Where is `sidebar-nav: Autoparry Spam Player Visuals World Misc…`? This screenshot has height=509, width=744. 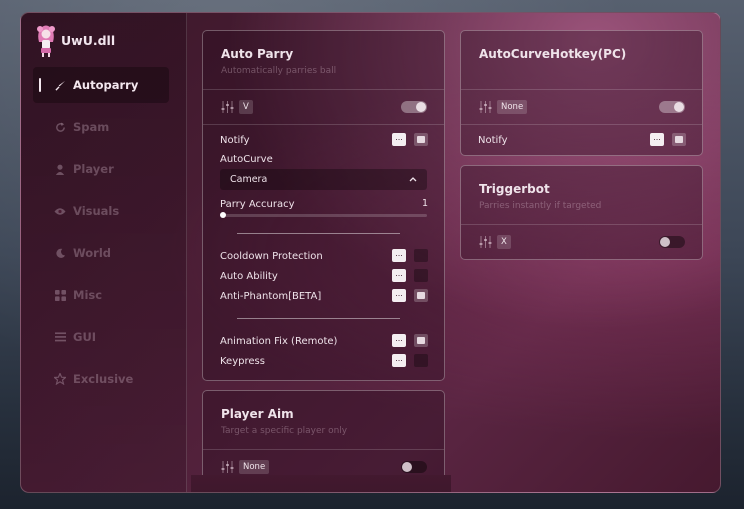
sidebar-nav: Autoparry Spam Player Visuals World Misc… is located at coordinates (101, 235).